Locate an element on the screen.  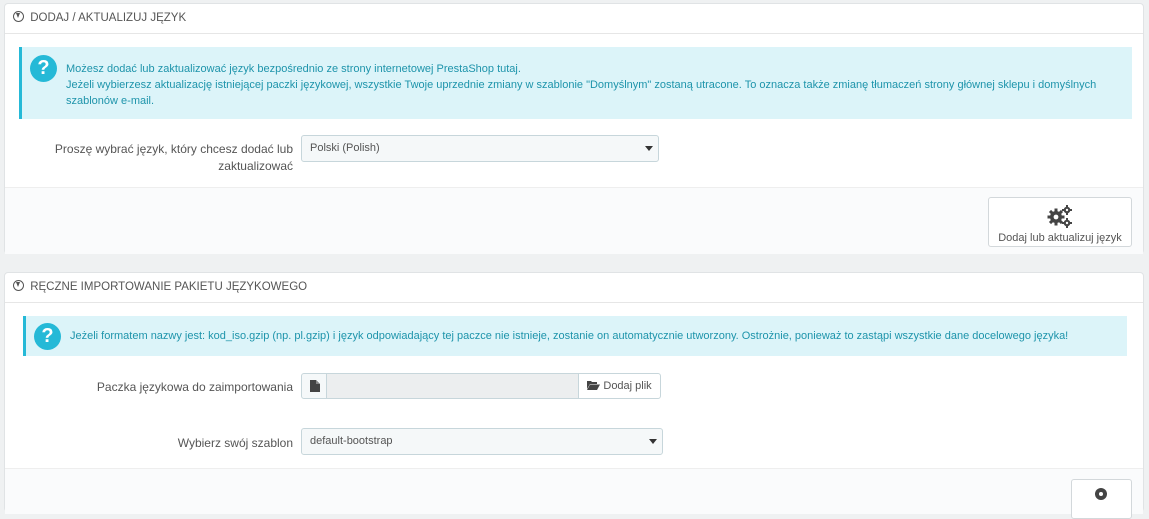
import-button is located at coordinates (1101, 499).